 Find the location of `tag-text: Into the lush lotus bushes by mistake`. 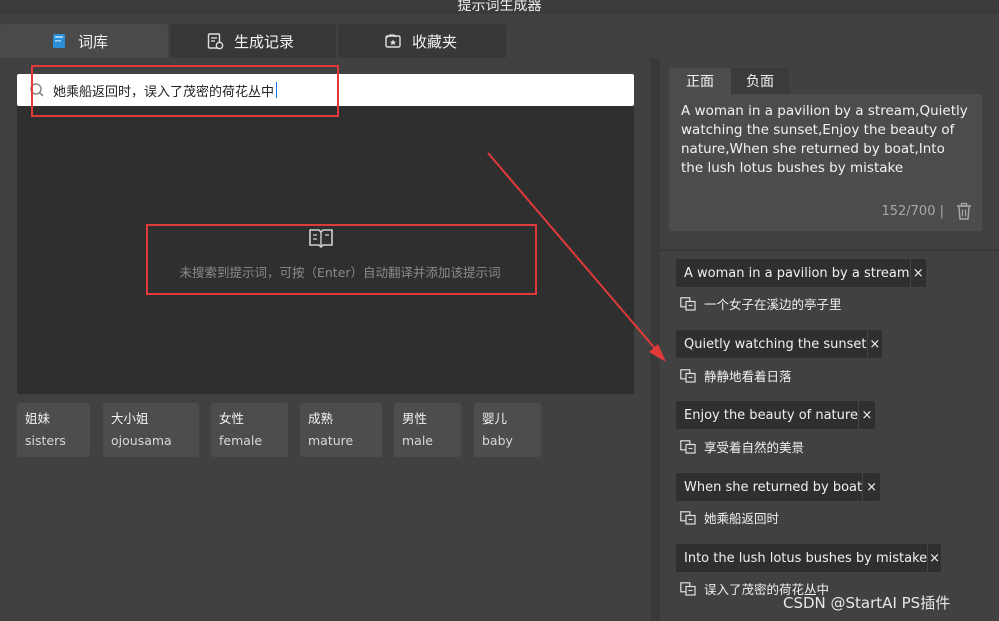

tag-text: Into the lush lotus bushes by mistake is located at coordinates (806, 558).